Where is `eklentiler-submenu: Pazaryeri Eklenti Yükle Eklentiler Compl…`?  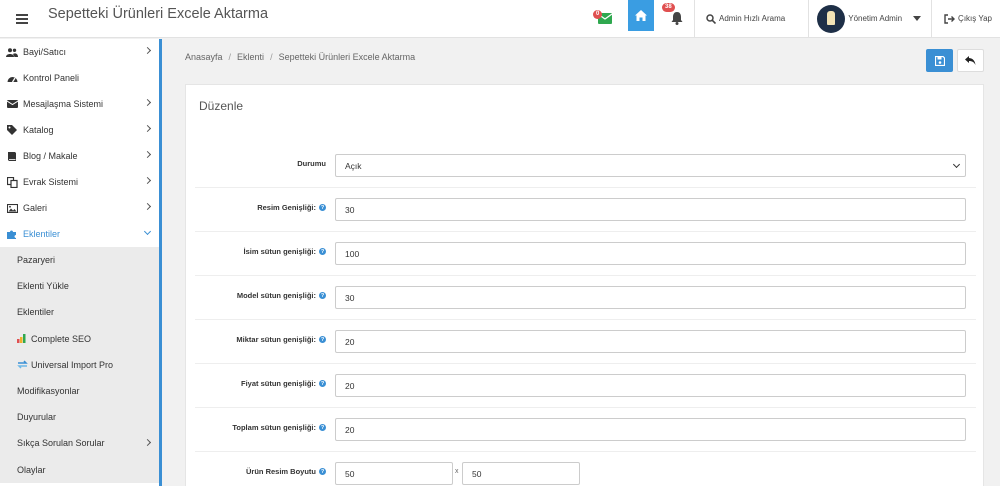
eklentiler-submenu: Pazaryeri Eklenti Yükle Eklentiler Compl… is located at coordinates (79, 365).